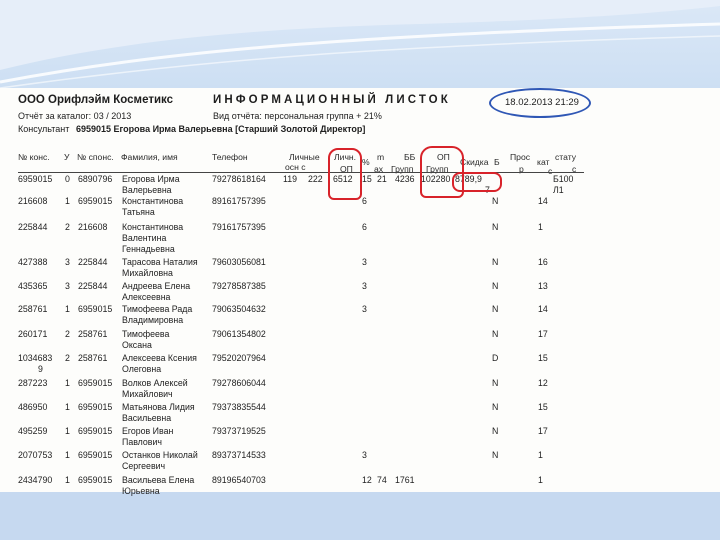  Describe the element at coordinates (239, 334) in the screenshot. I see `cell-phone: 79061354802` at that location.